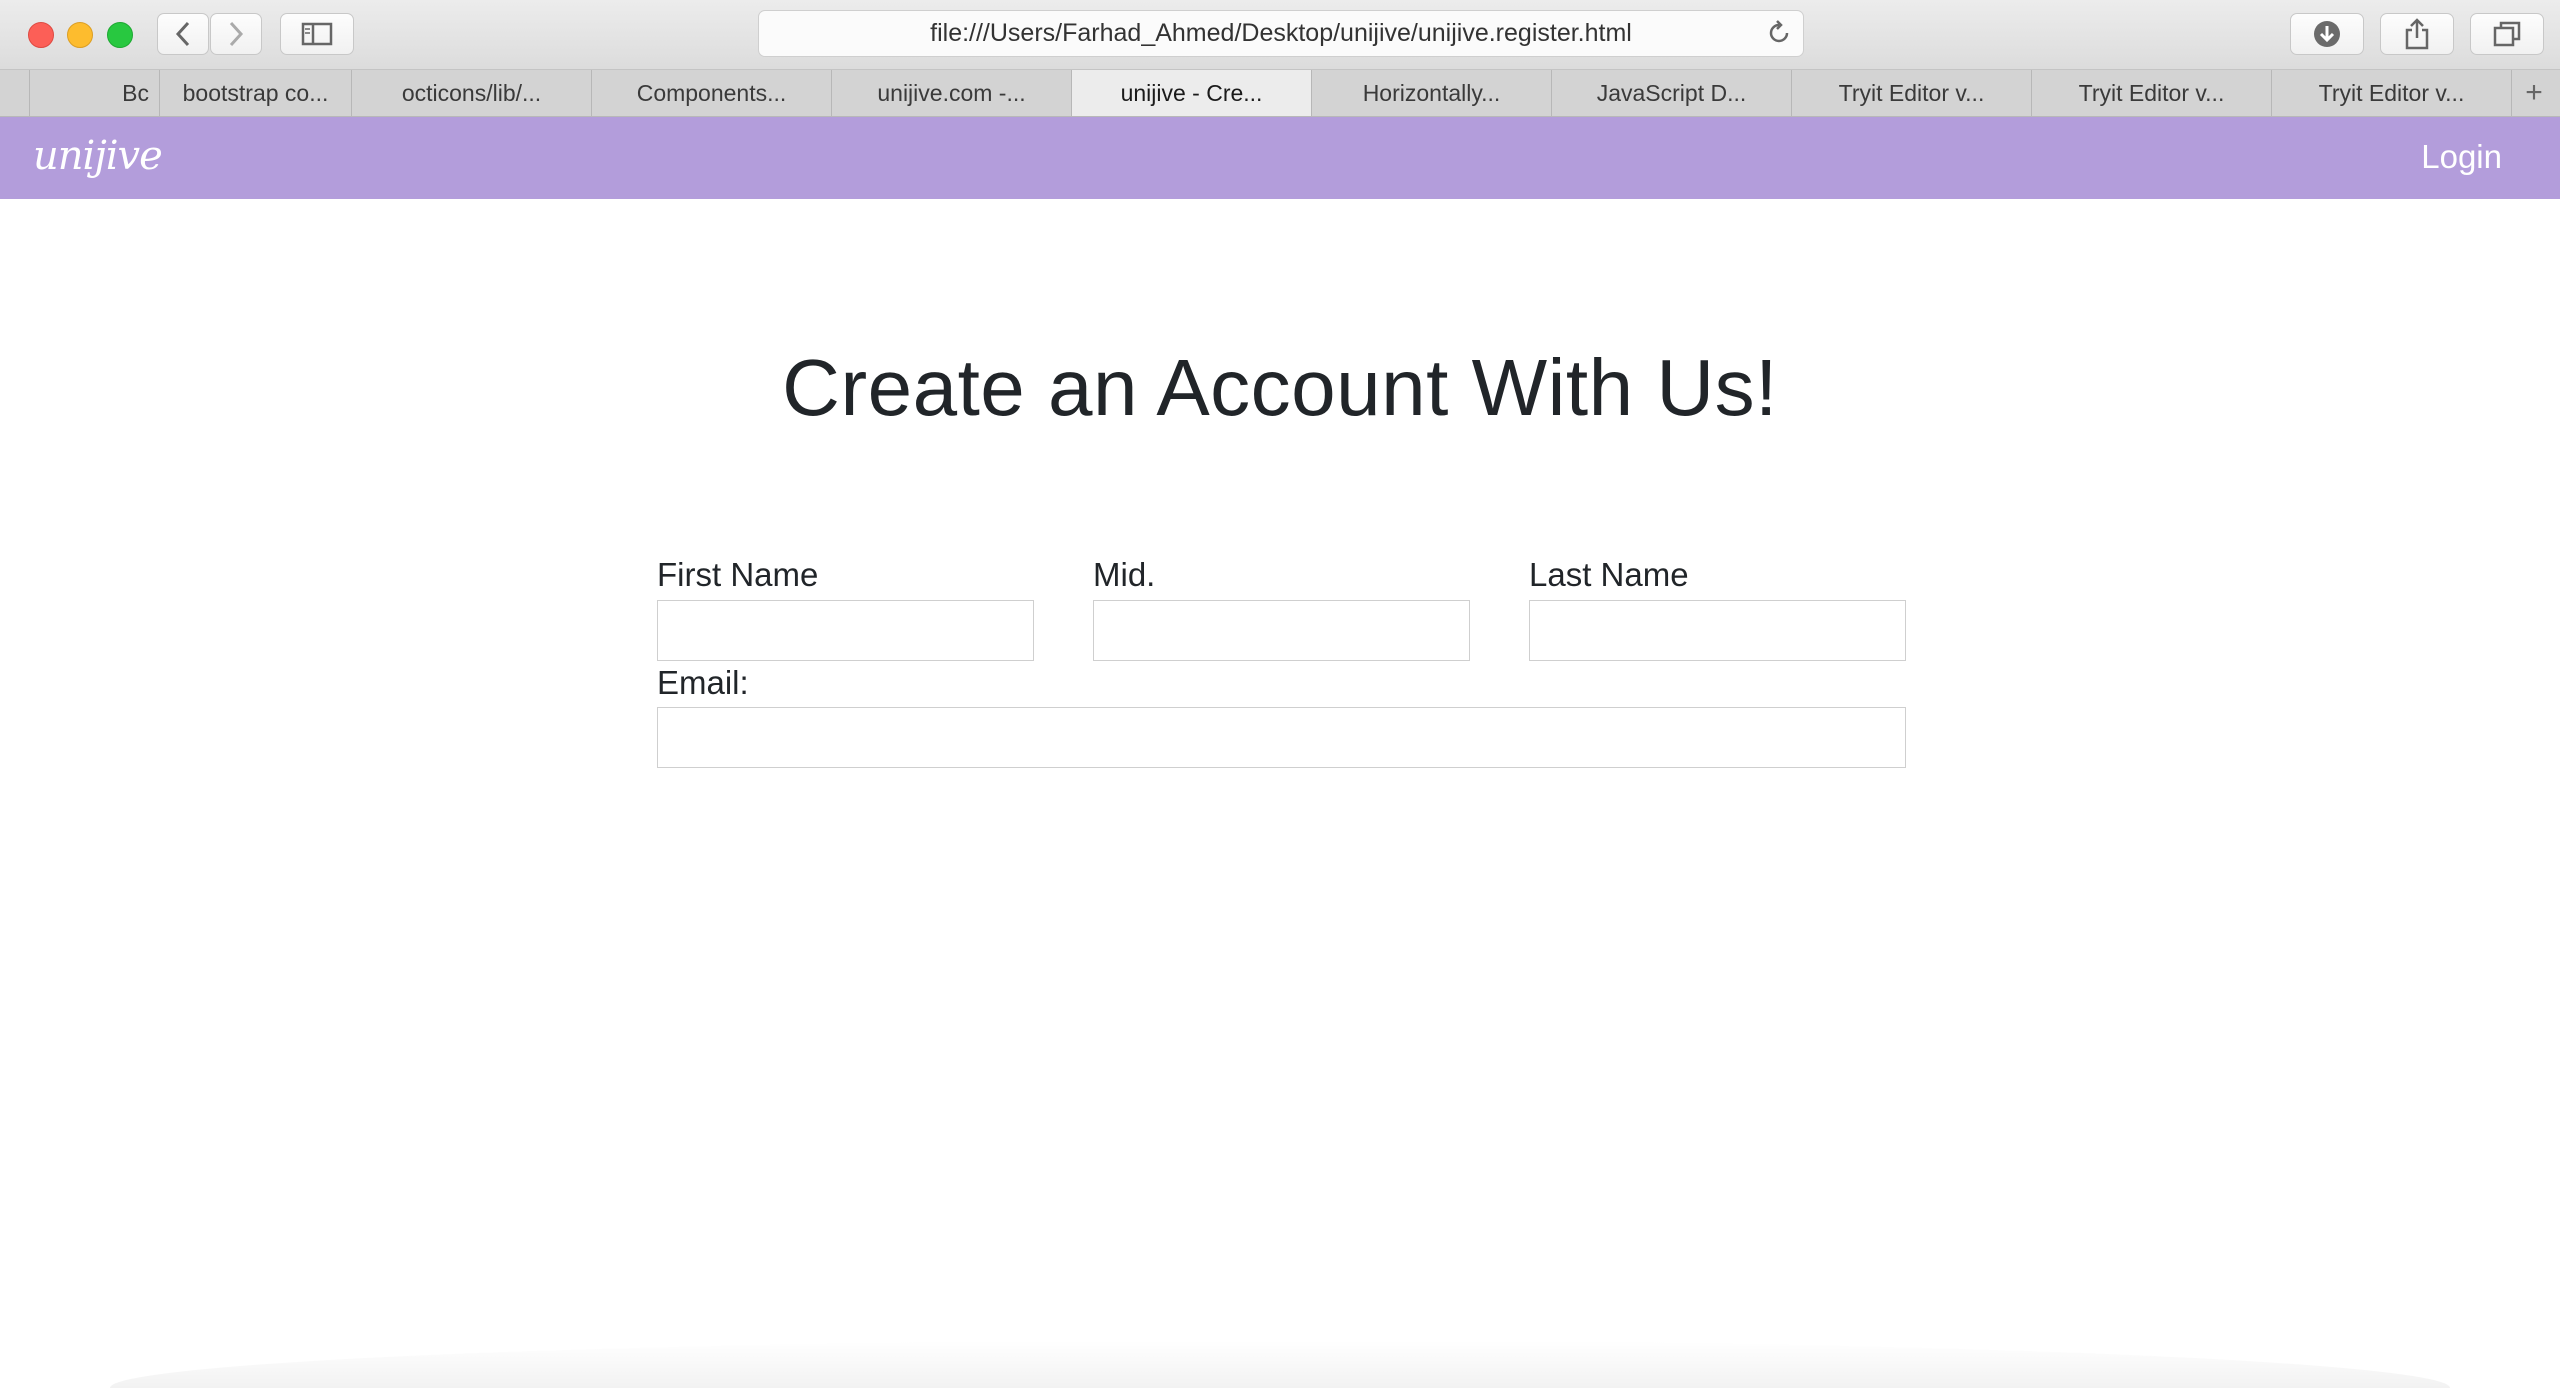  I want to click on share-button, so click(2417, 34).